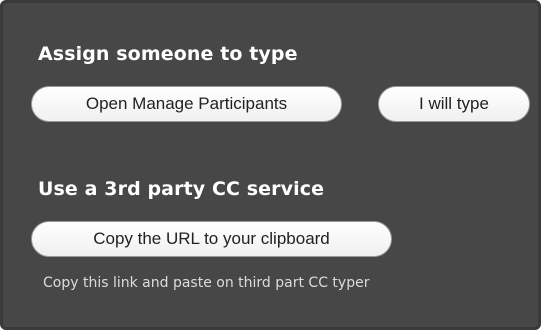 This screenshot has height=330, width=541. Describe the element at coordinates (454, 104) in the screenshot. I see `i-will-type-button: I will type` at that location.